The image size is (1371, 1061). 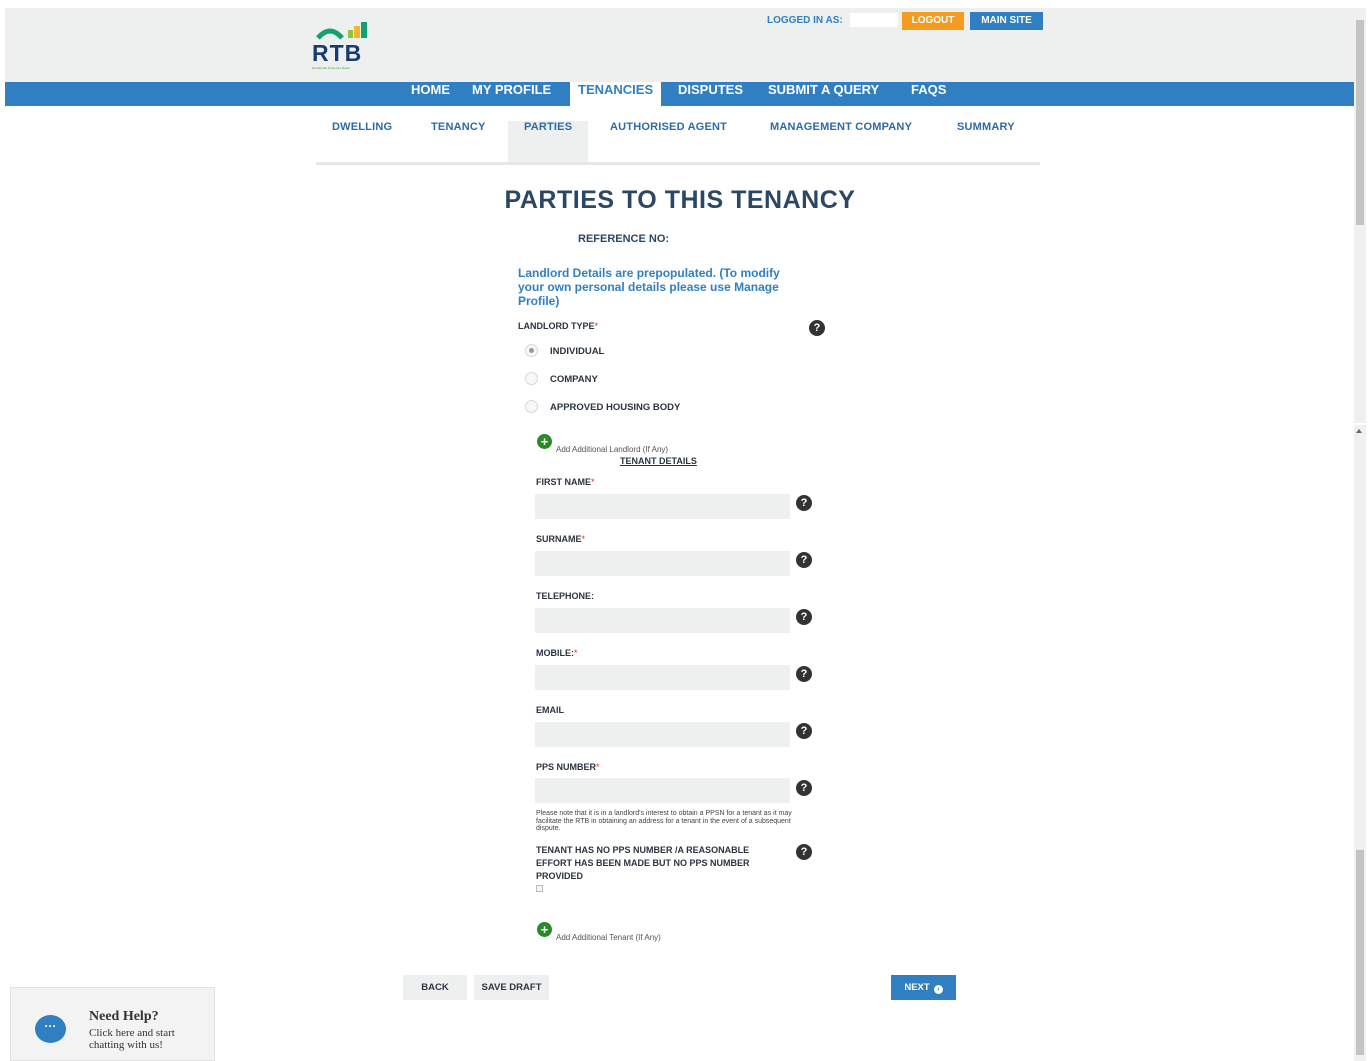 I want to click on next-button: NEXT ›, so click(x=923, y=987).